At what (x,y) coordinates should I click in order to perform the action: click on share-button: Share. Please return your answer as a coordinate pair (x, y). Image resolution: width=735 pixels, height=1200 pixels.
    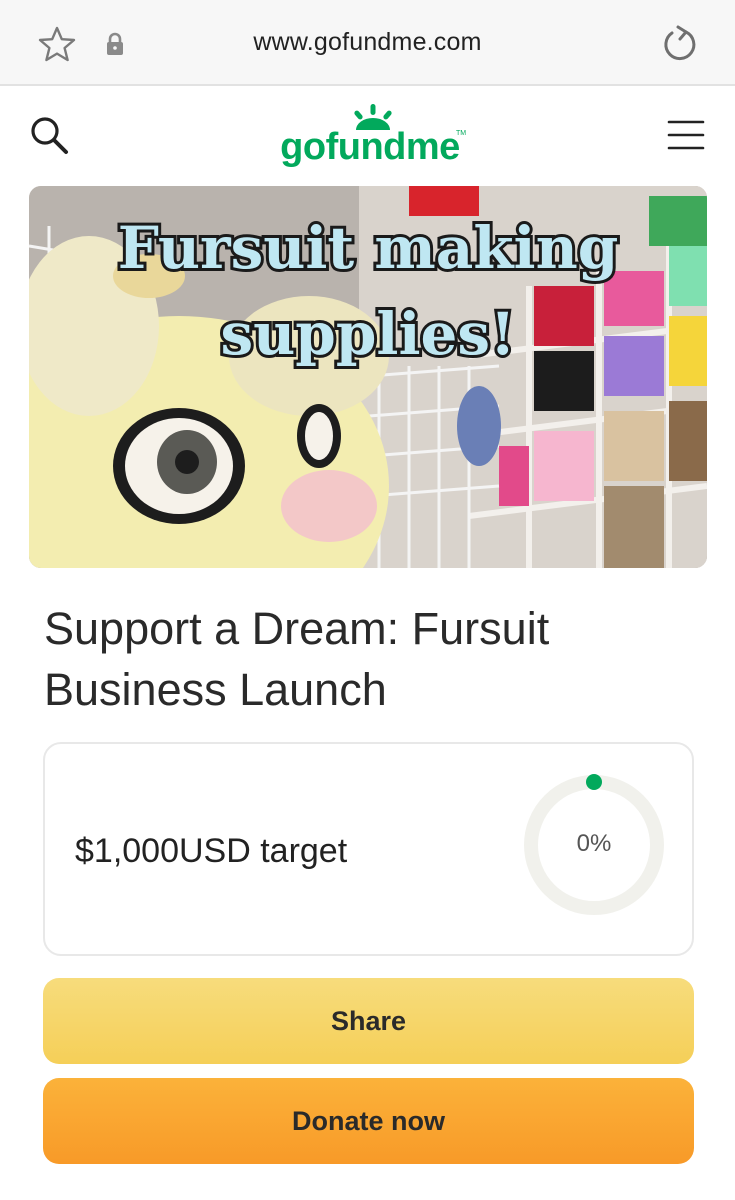
    Looking at the image, I should click on (368, 1021).